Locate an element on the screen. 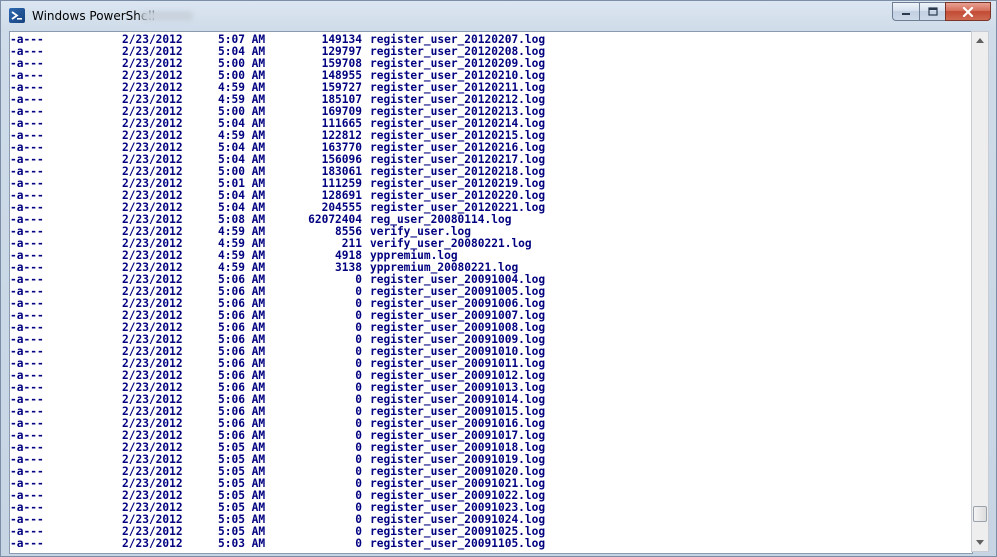 The height and width of the screenshot is (557, 997). maximize-icon is located at coordinates (932, 11).